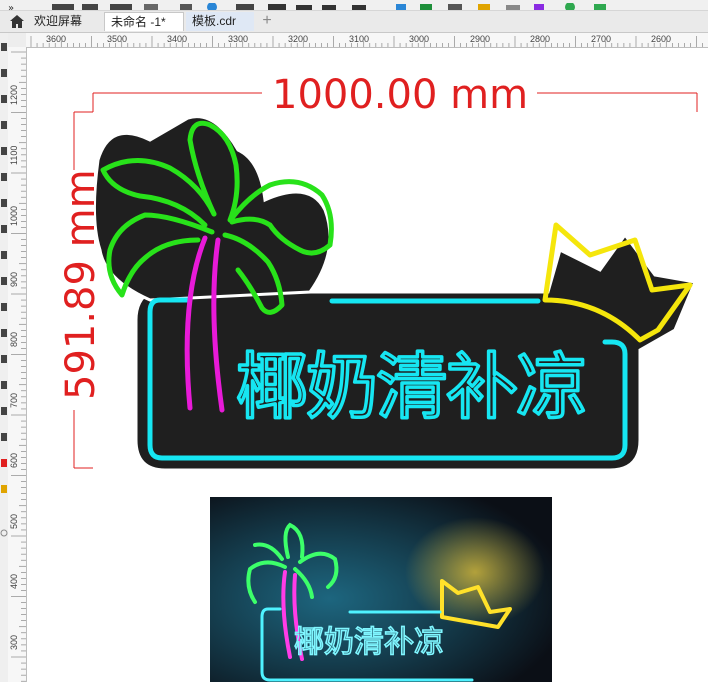  I want to click on reference-photo-image: 椰奶清补凉, so click(381, 589).